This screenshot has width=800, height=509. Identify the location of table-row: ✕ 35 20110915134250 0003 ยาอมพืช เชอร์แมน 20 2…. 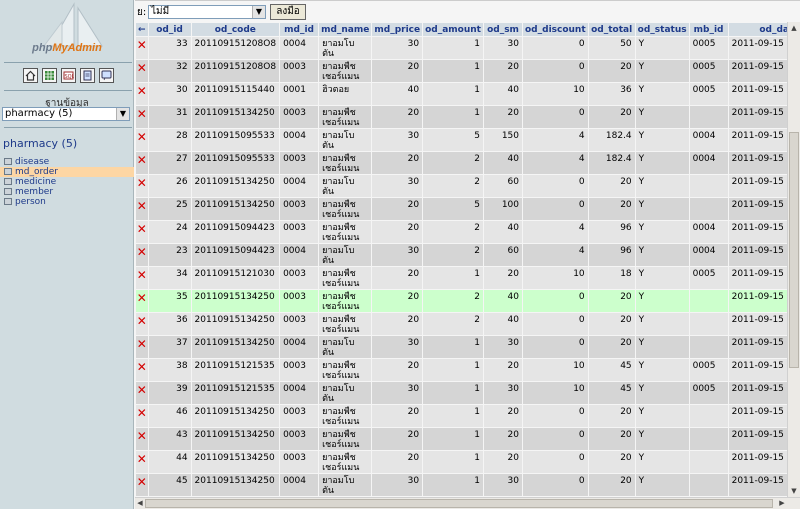
(461, 301).